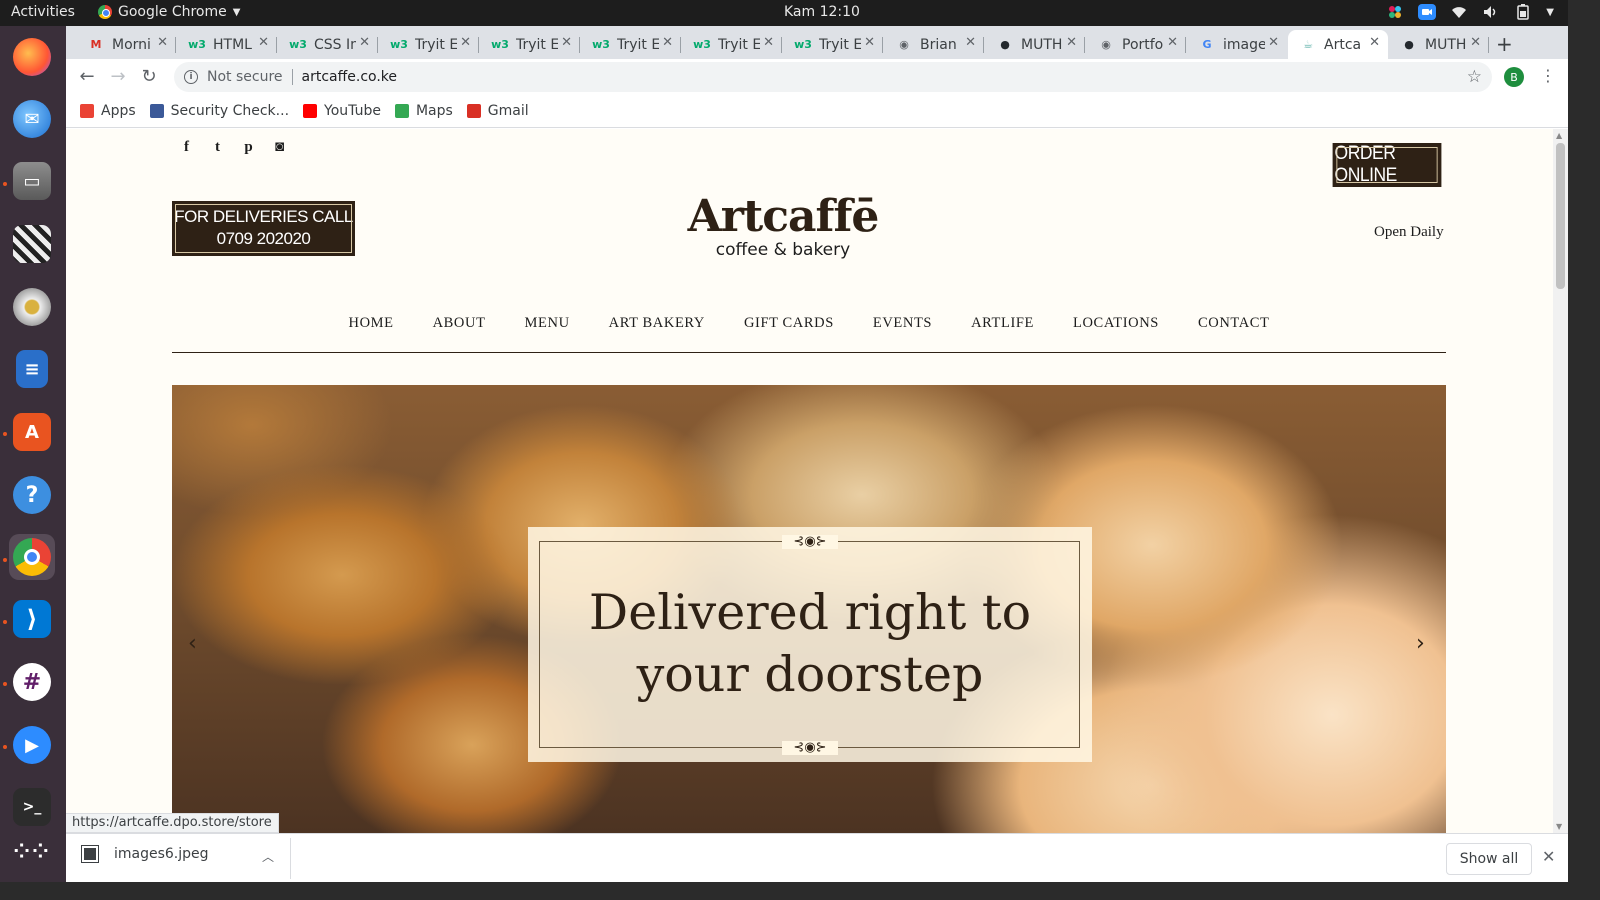 The image size is (1600, 900). What do you see at coordinates (145, 854) in the screenshot?
I see `download-item: images6.jpeg` at bounding box center [145, 854].